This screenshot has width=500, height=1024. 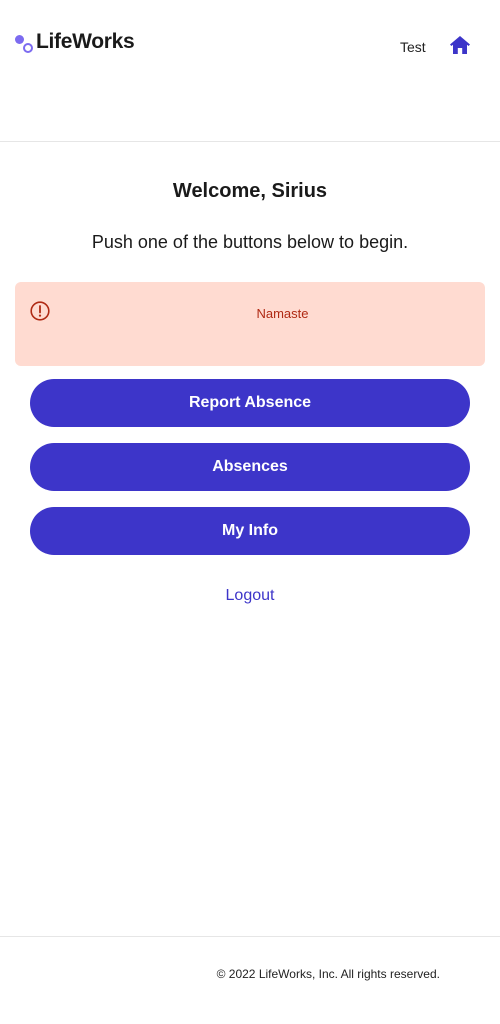 I want to click on logo: LifeWorks, so click(x=74, y=42).